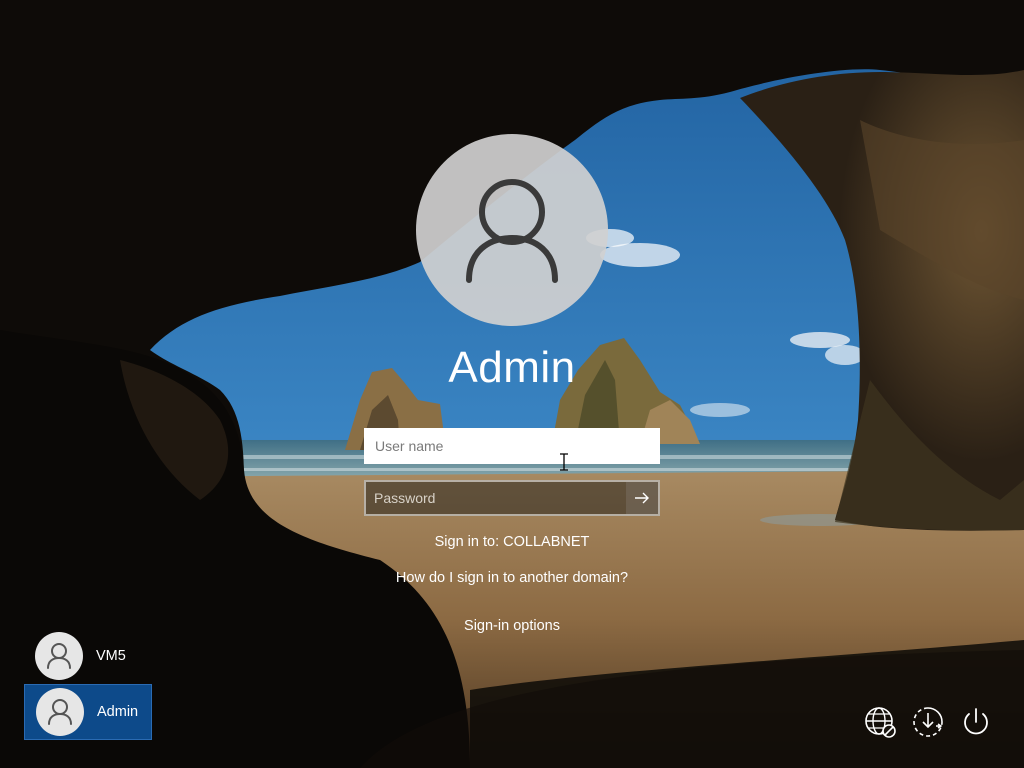 Image resolution: width=1024 pixels, height=768 pixels. Describe the element at coordinates (111, 656) in the screenshot. I see `user-tile-label: VM5` at that location.